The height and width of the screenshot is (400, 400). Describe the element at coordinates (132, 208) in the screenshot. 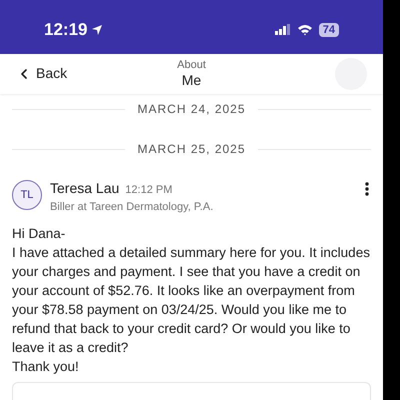

I see `sender-role: Biller at Tareen Dermatology, P.A.` at that location.